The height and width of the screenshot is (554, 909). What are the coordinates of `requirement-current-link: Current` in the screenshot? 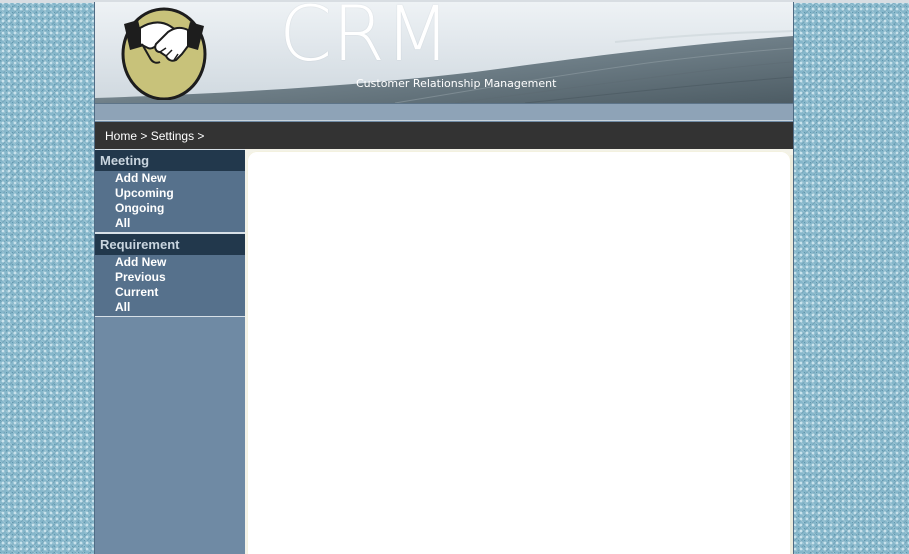 It's located at (170, 292).